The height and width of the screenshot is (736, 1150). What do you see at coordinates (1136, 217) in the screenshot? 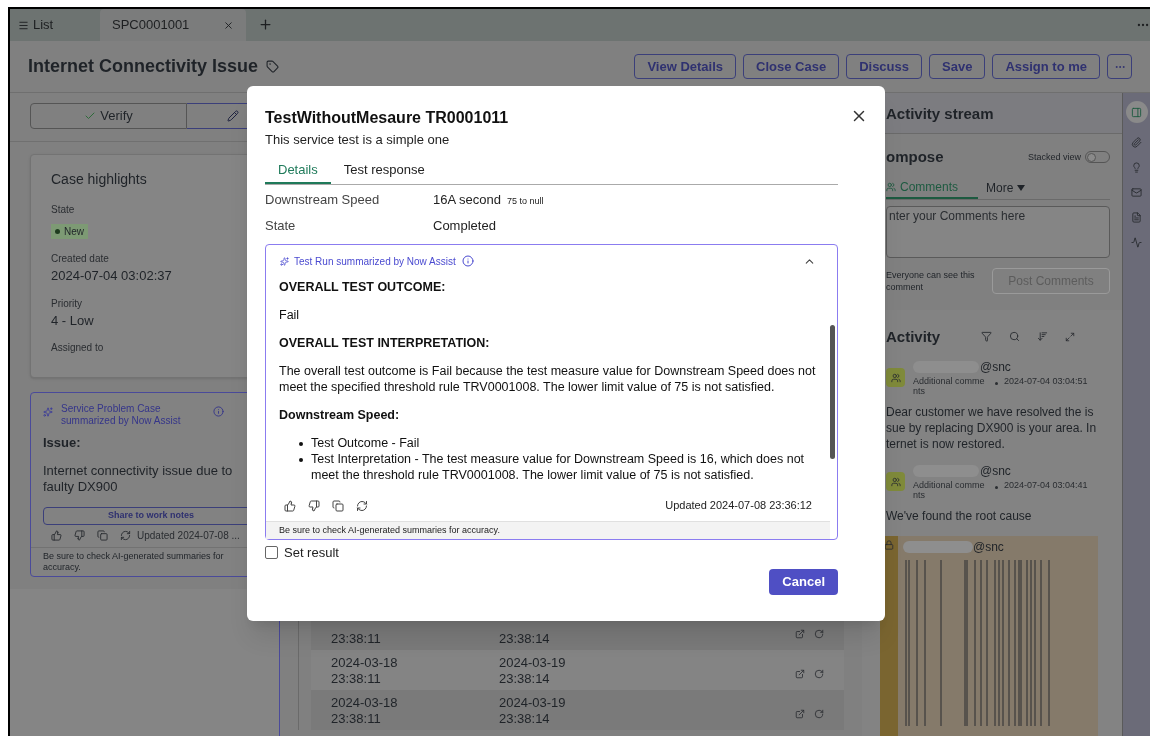
I see `document-icon` at bounding box center [1136, 217].